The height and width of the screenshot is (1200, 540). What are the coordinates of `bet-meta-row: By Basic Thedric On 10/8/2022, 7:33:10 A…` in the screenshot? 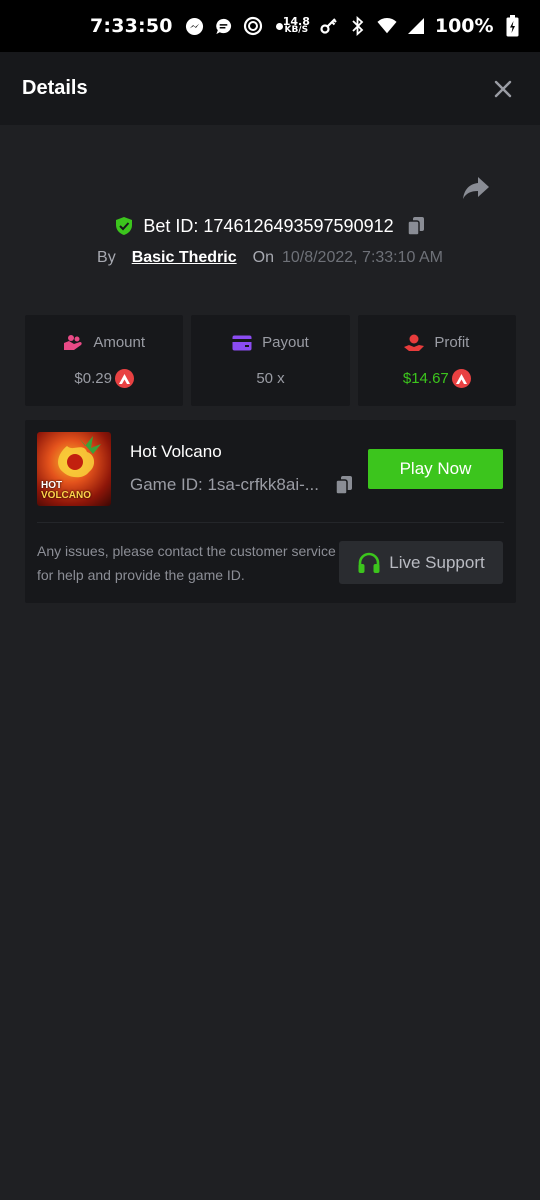 It's located at (270, 258).